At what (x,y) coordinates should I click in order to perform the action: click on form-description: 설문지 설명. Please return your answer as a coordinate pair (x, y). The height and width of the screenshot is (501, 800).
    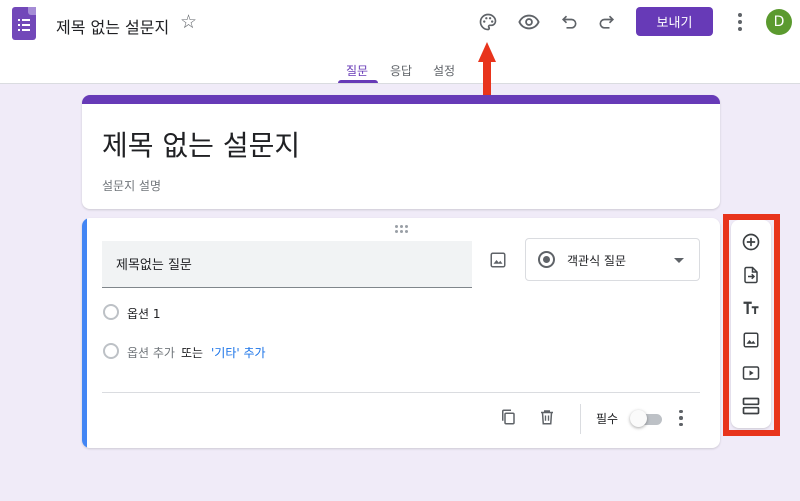
    Looking at the image, I should click on (131, 185).